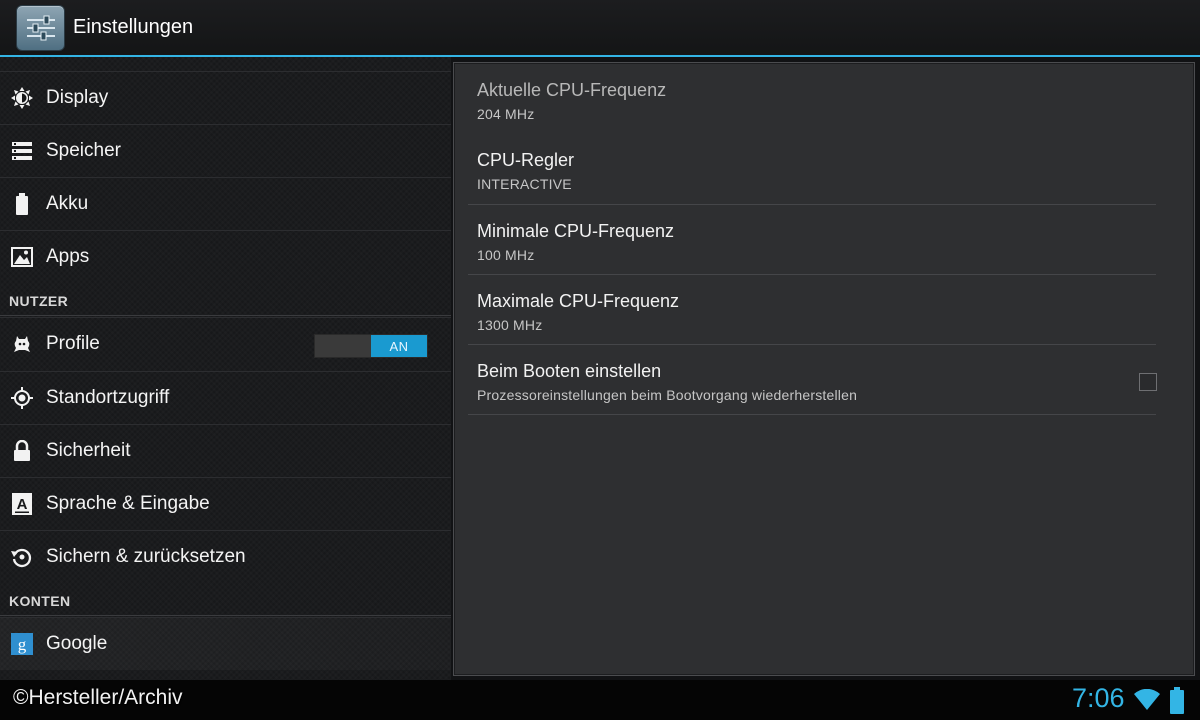  What do you see at coordinates (88, 450) in the screenshot?
I see `sidebar-item-label: Sicherheit` at bounding box center [88, 450].